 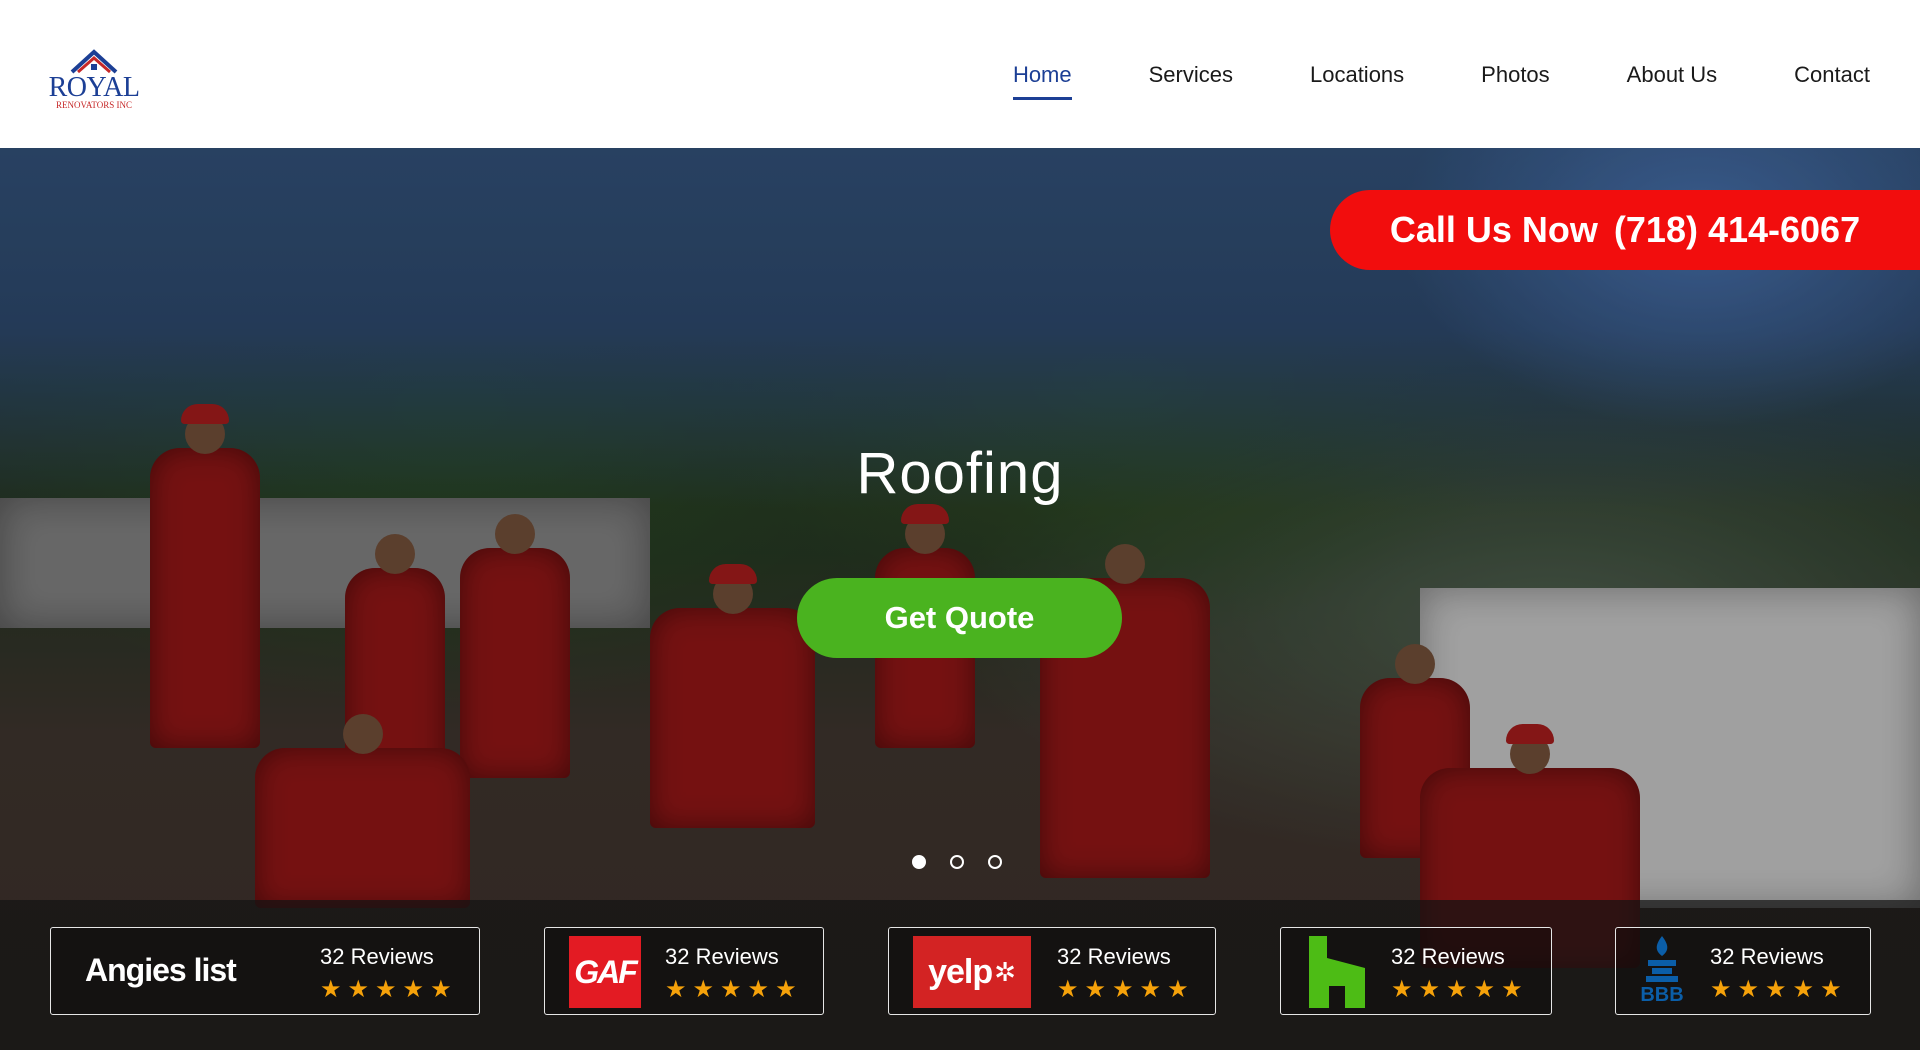 I want to click on gaf-logo-icon: GAF, so click(x=605, y=972).